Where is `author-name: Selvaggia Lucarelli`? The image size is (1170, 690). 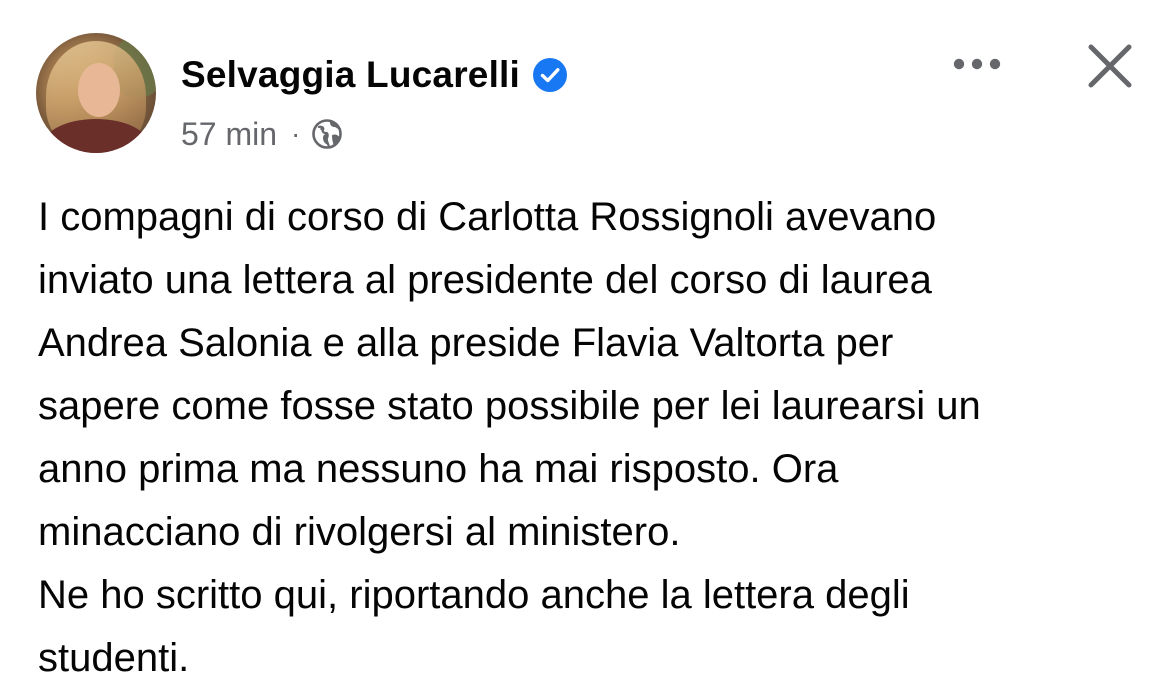 author-name: Selvaggia Lucarelli is located at coordinates (350, 75).